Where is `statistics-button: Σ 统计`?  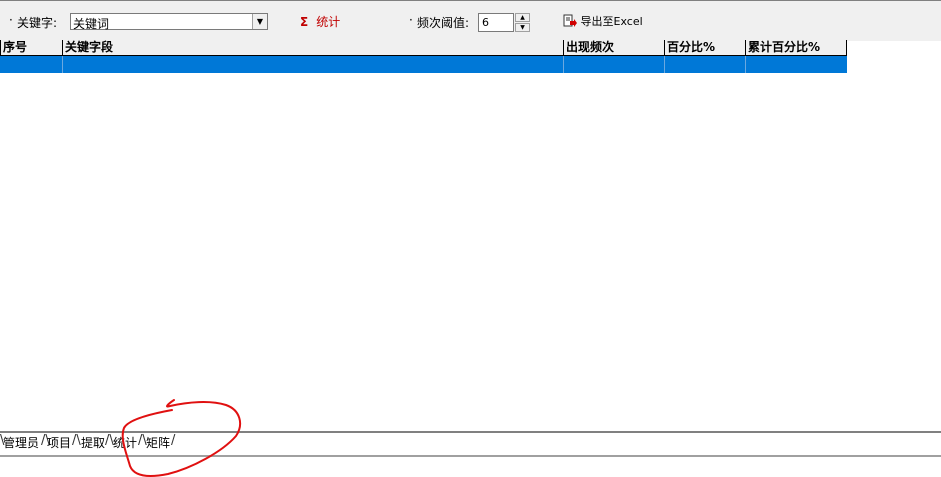 statistics-button: Σ 统计 is located at coordinates (320, 21).